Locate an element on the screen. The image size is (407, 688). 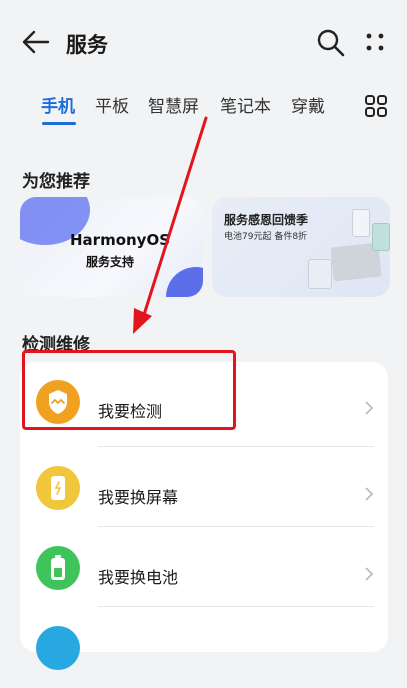
list-item-replace-battery: 我要换电池 is located at coordinates (204, 568).